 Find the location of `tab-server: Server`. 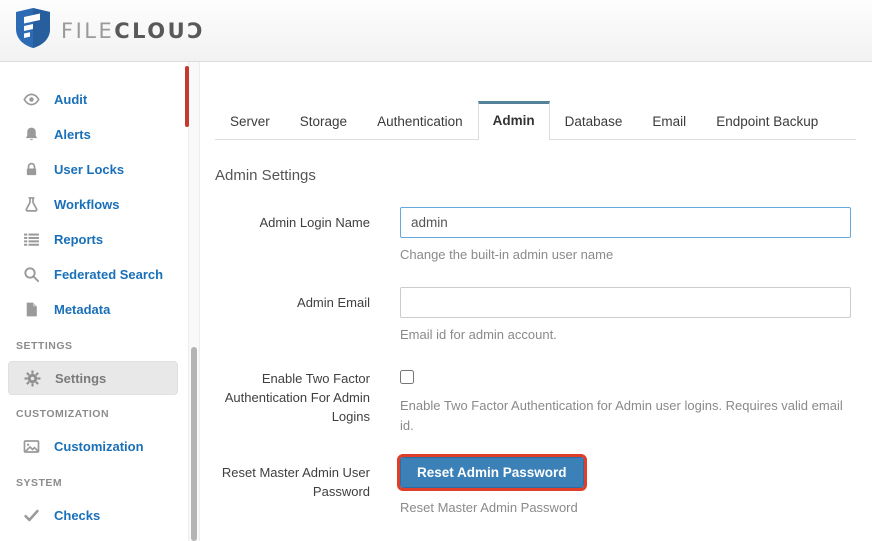

tab-server: Server is located at coordinates (250, 120).